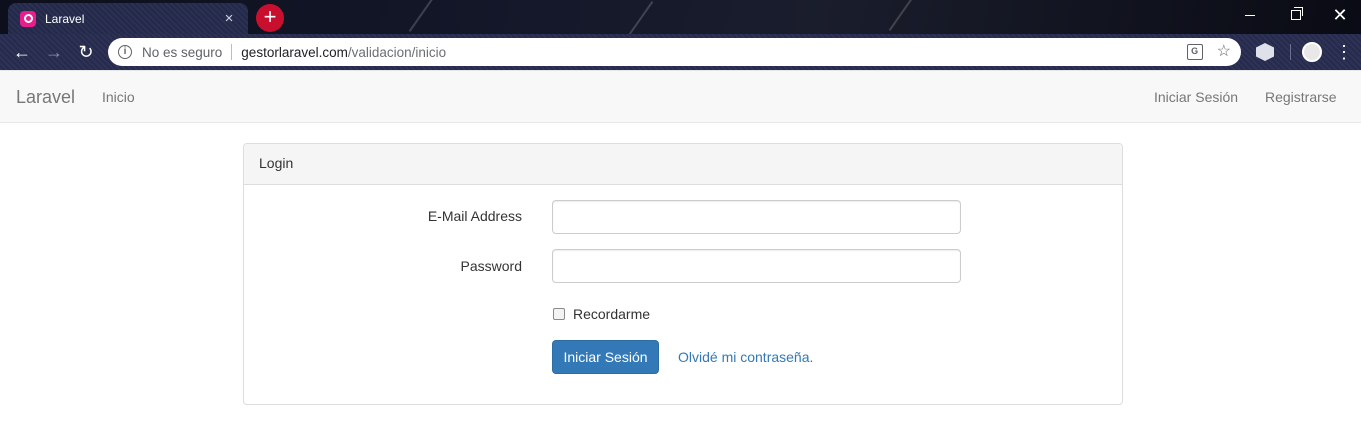  Describe the element at coordinates (1290, 52) in the screenshot. I see `toolbar-divider` at that location.